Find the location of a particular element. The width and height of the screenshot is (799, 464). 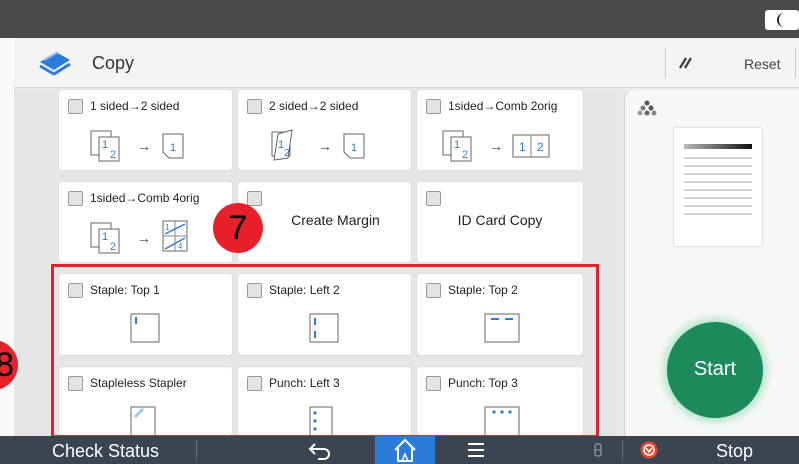

tile-1sided-2sided: 1 sided→2 sided 1 2 → 1 is located at coordinates (145, 130).